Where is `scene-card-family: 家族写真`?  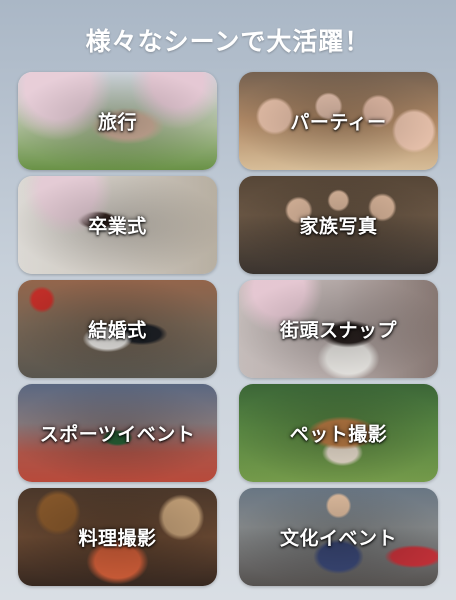 scene-card-family: 家族写真 is located at coordinates (338, 225).